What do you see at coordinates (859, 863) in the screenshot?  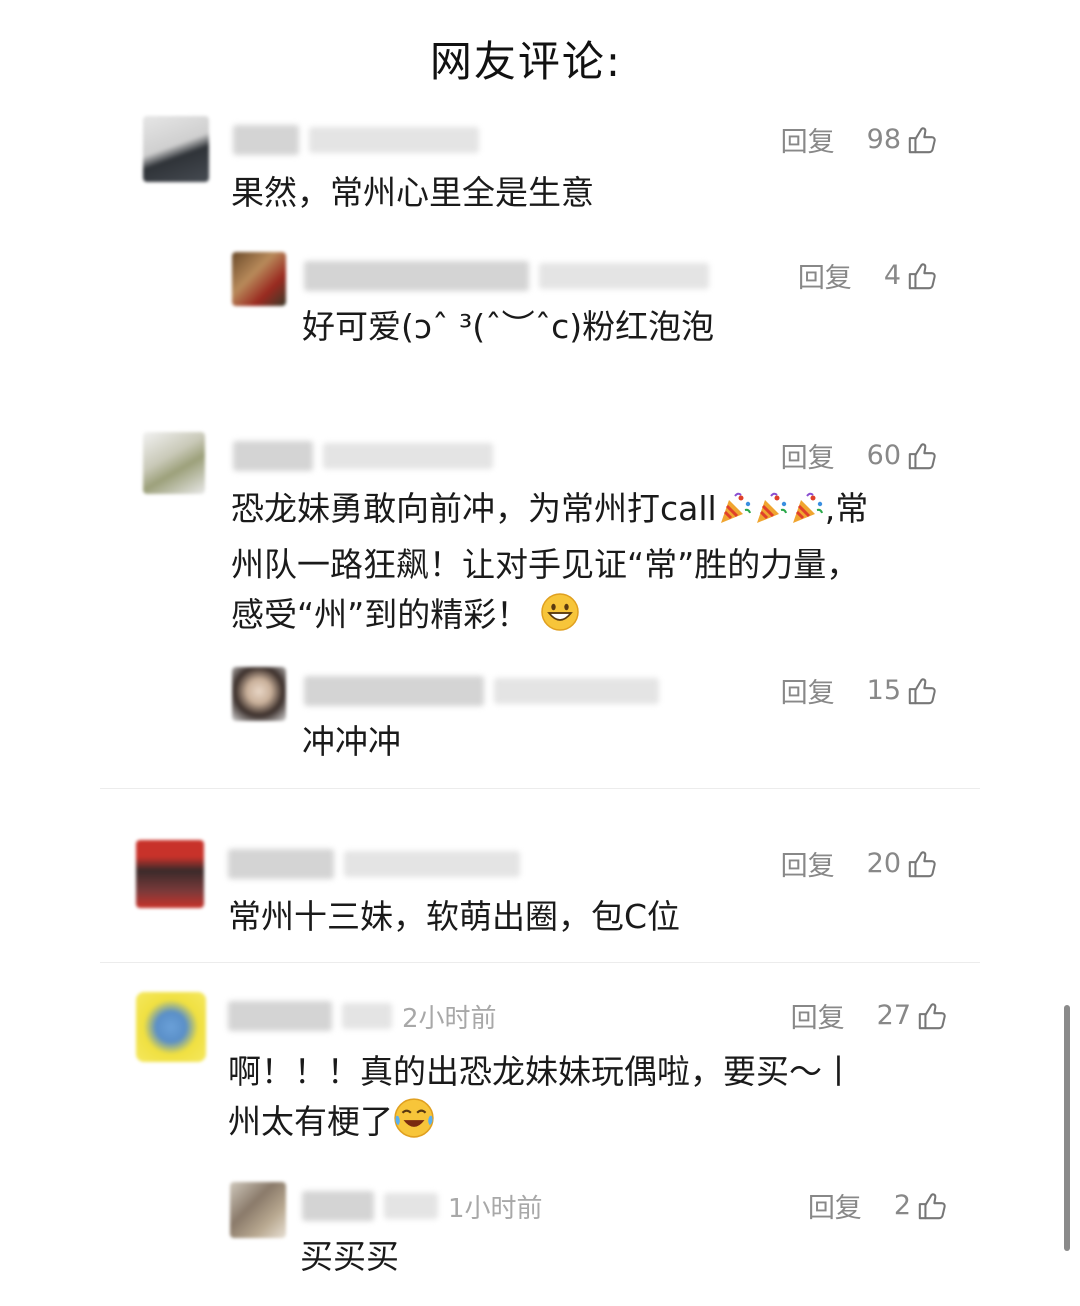 I see `comment-actions: 回复 20` at bounding box center [859, 863].